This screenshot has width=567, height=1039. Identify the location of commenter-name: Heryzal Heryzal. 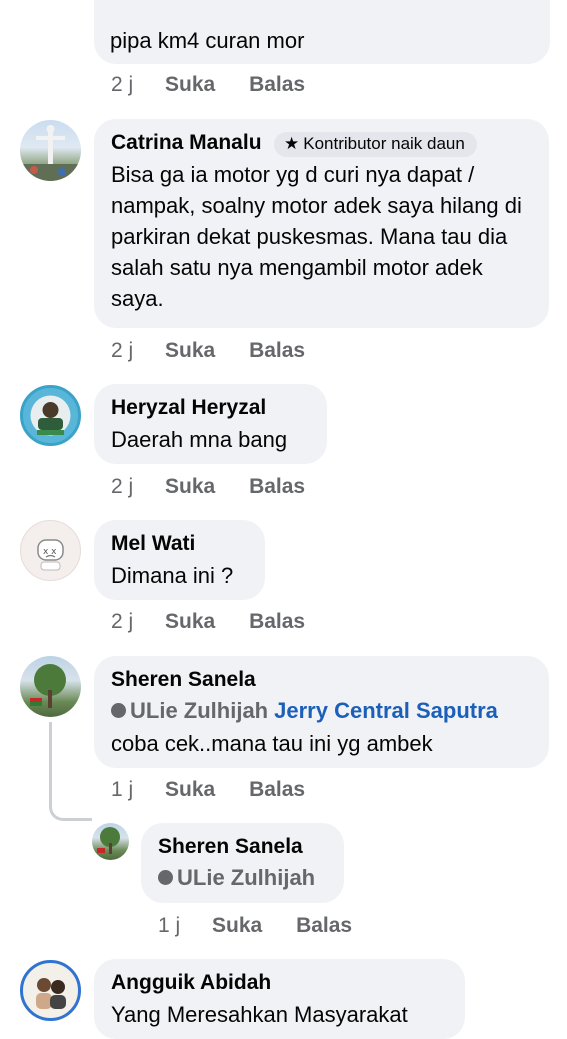
(188, 408).